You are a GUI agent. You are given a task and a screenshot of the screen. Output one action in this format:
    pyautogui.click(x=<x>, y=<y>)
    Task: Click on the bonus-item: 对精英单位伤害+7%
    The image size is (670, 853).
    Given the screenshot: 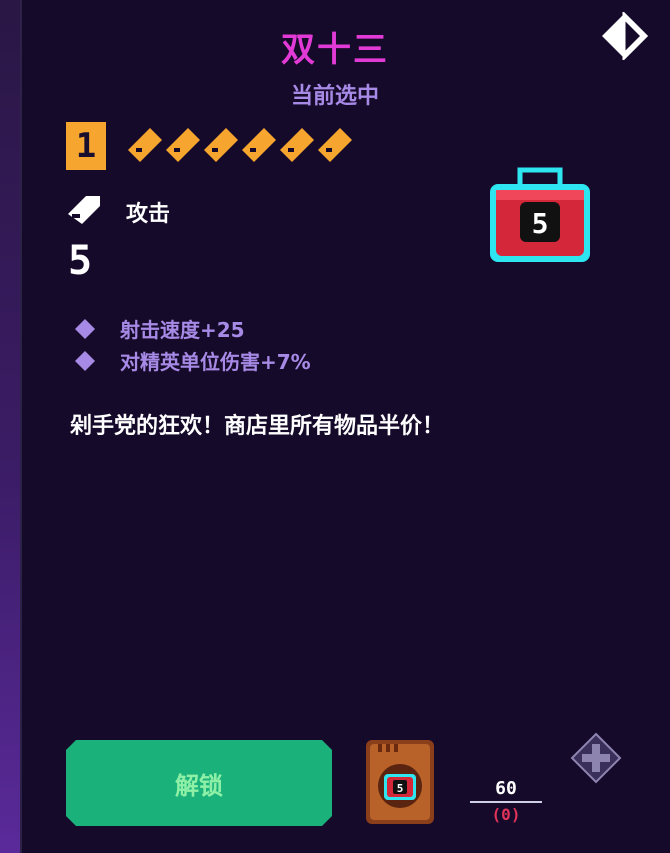 What is the action you would take?
    pyautogui.click(x=192, y=360)
    